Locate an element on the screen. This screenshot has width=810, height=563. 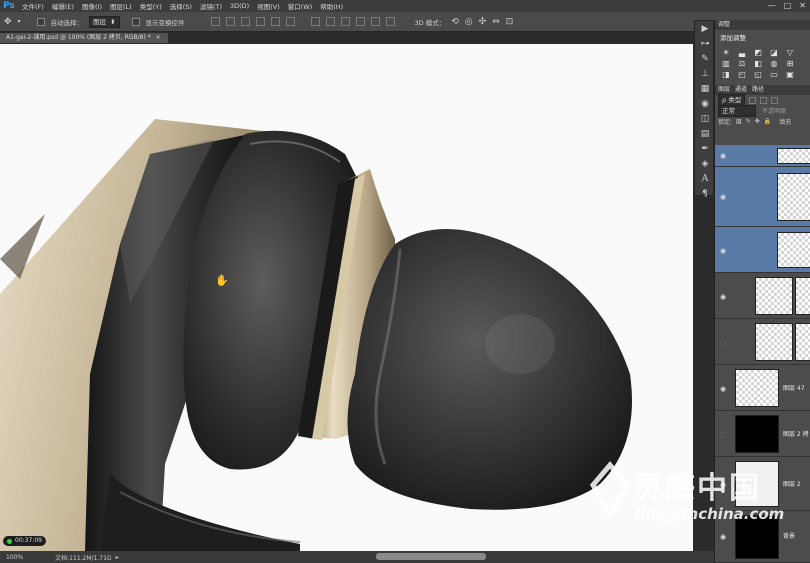
selective-color-icon: ▣ is located at coordinates (790, 74).